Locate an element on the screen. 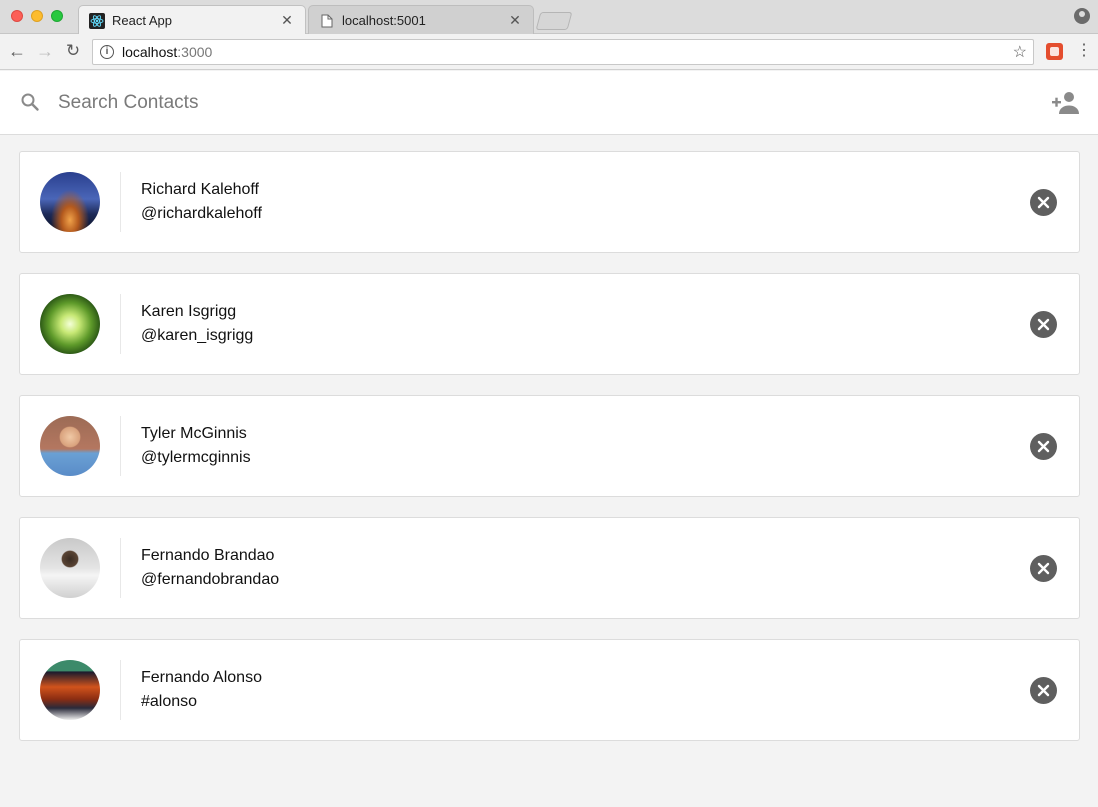  contact-card: Karen Isgrigg @karen_isgrigg is located at coordinates (549, 324).